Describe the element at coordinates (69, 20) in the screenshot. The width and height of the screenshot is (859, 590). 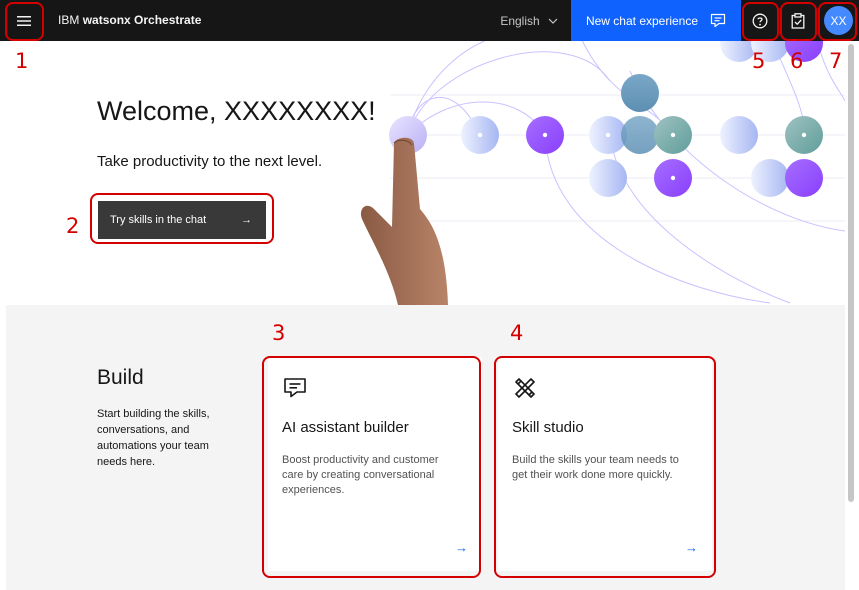
I see `brand-prefix: IBM` at that location.